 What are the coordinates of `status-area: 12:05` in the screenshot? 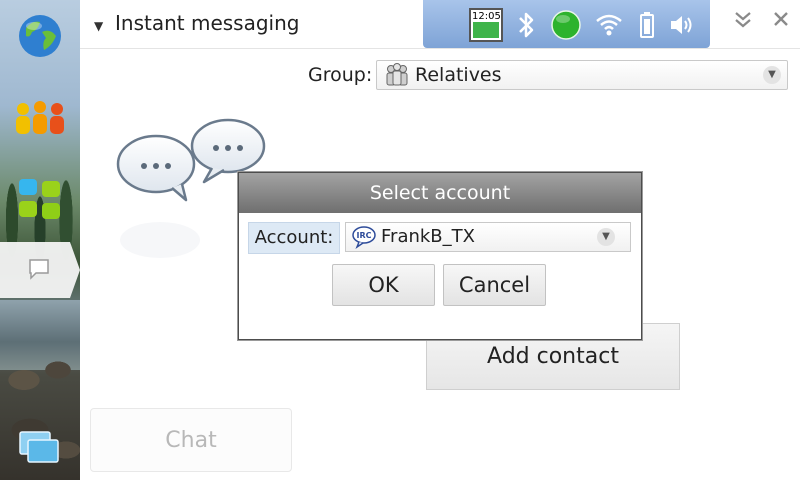 It's located at (566, 24).